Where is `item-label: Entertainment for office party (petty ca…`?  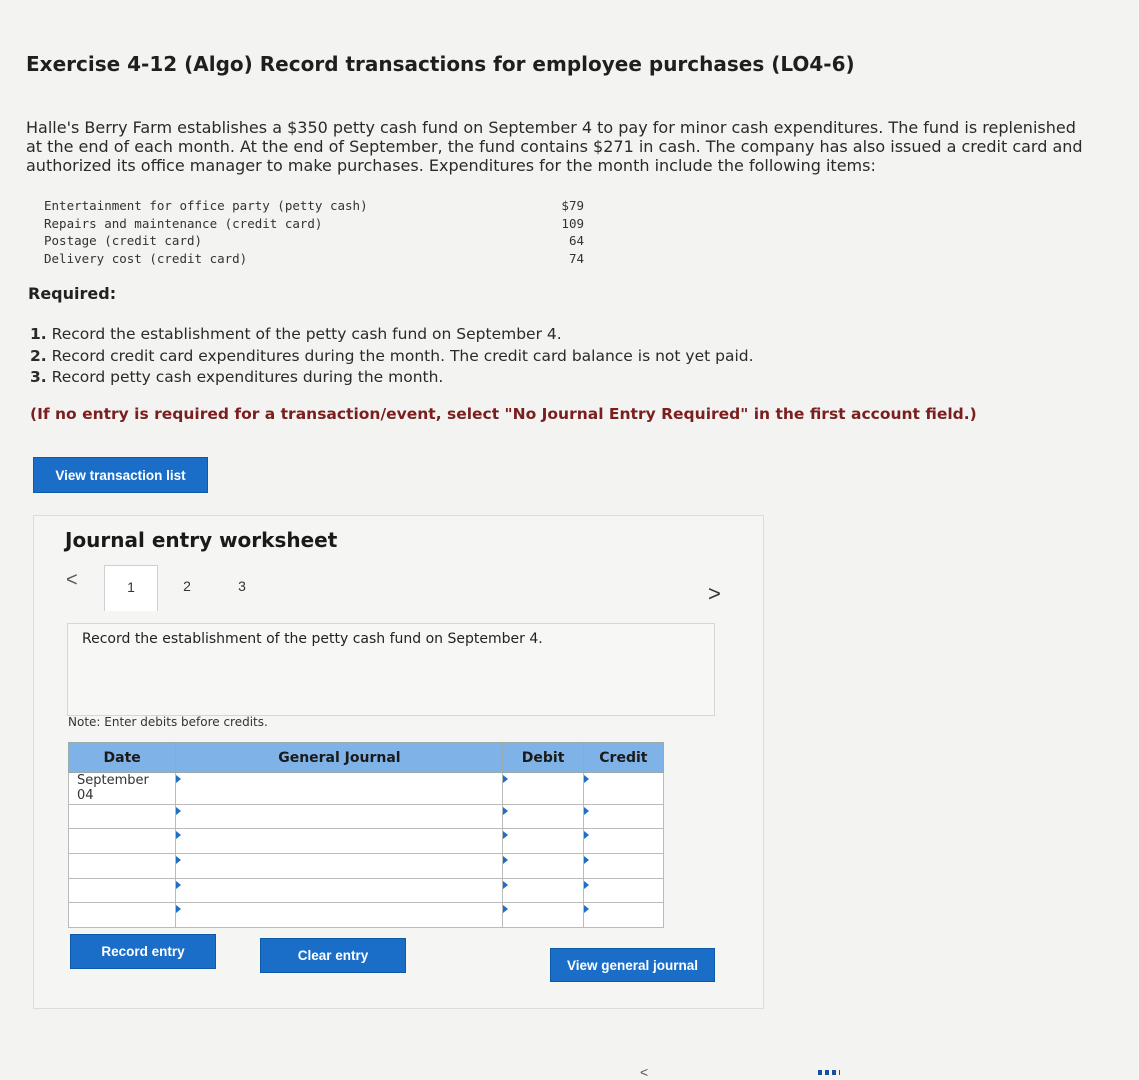 item-label: Entertainment for office party (petty ca… is located at coordinates (206, 205).